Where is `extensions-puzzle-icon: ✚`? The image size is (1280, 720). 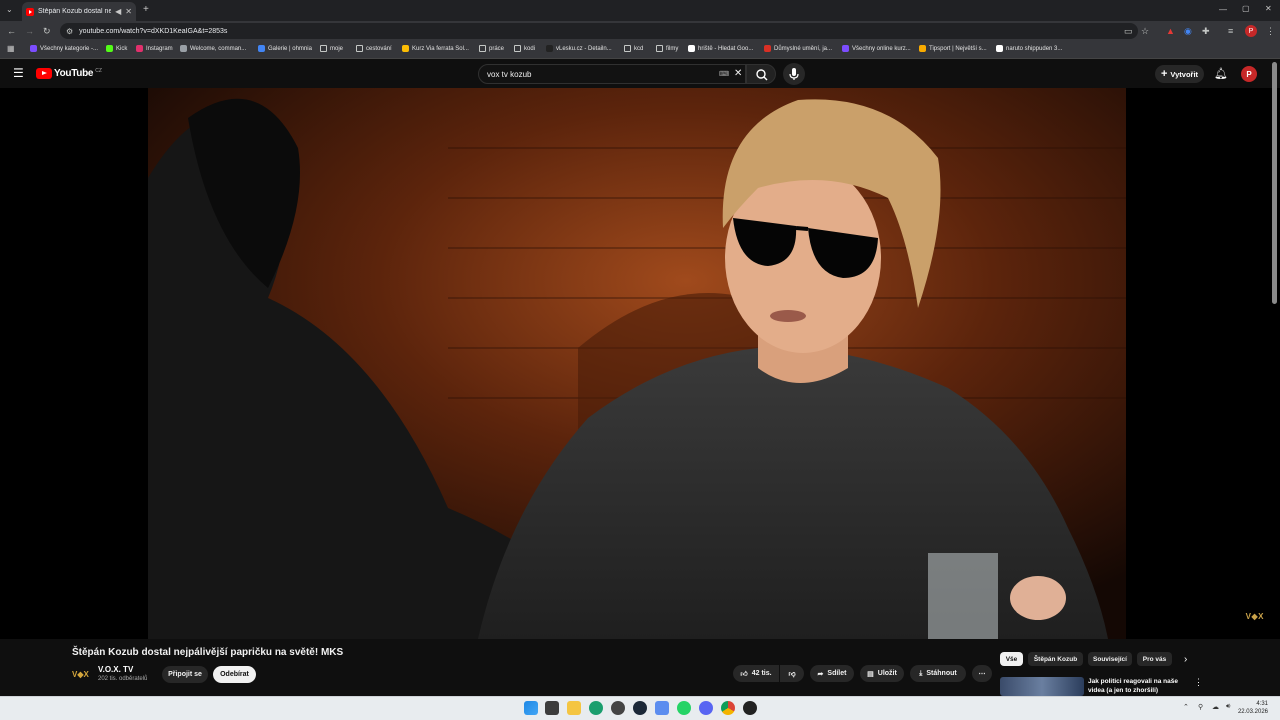 extensions-puzzle-icon: ✚ is located at coordinates (1206, 31).